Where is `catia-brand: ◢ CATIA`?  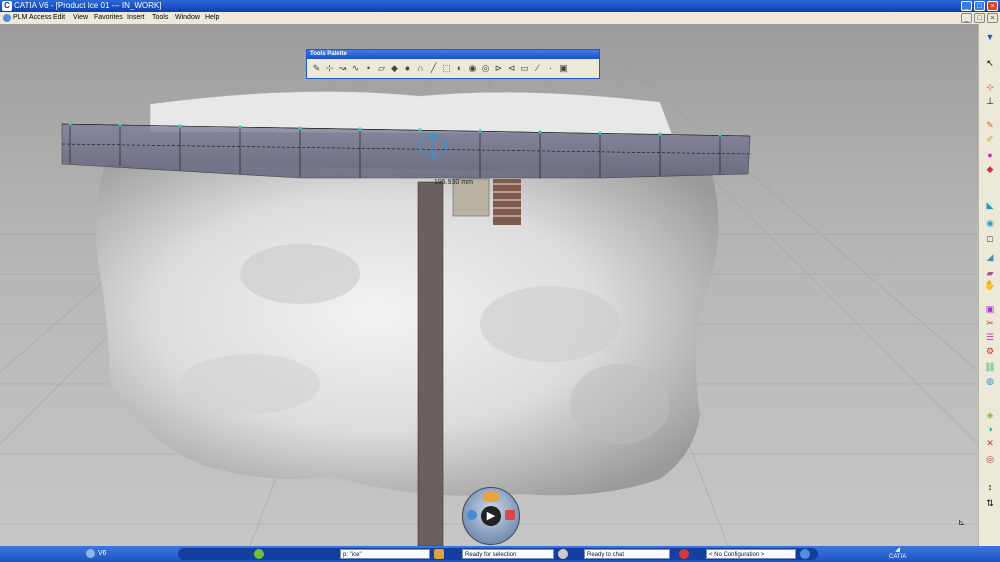
catia-brand: ◢ CATIA is located at coordinates (897, 554).